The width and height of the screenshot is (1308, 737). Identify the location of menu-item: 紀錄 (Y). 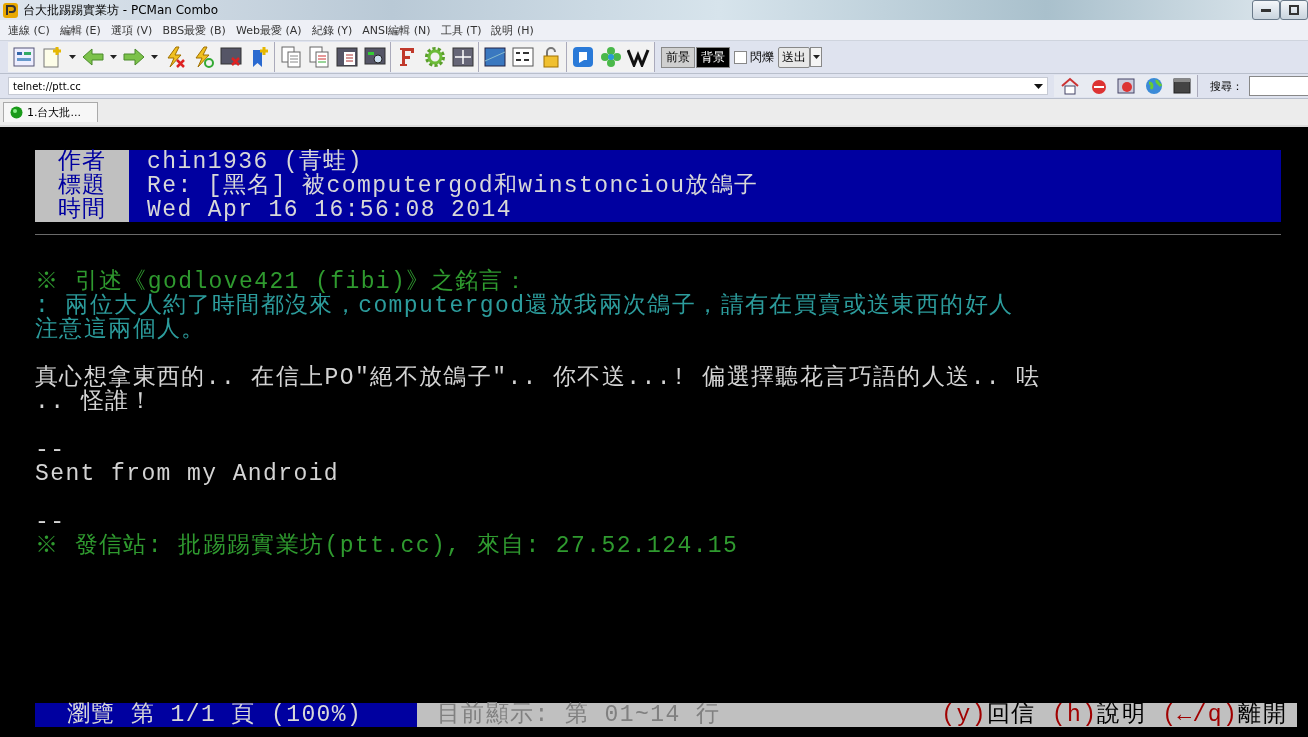
(332, 30).